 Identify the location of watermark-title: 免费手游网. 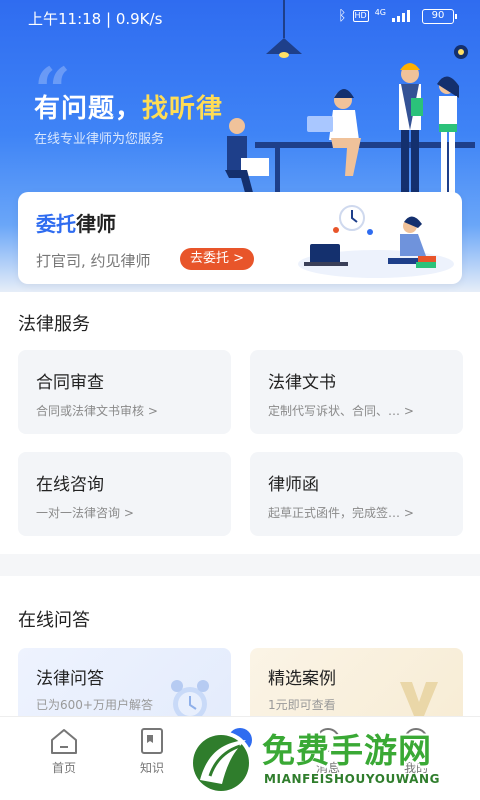
(347, 750).